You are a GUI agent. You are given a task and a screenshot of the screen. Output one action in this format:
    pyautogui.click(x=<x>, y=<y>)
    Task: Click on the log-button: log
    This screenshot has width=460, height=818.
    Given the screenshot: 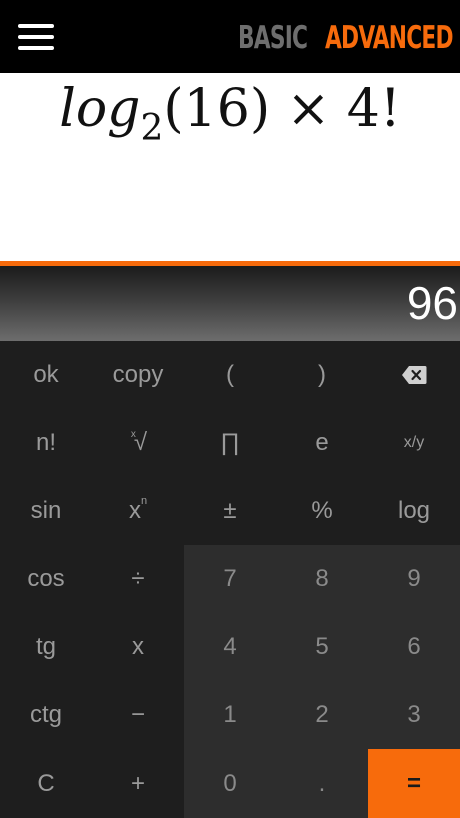 What is the action you would take?
    pyautogui.click(x=414, y=511)
    